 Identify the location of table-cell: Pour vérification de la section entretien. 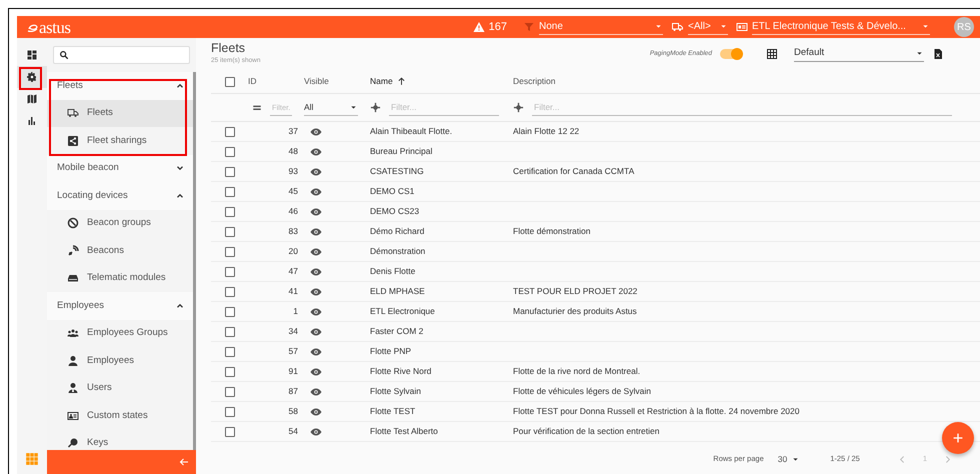
(586, 431).